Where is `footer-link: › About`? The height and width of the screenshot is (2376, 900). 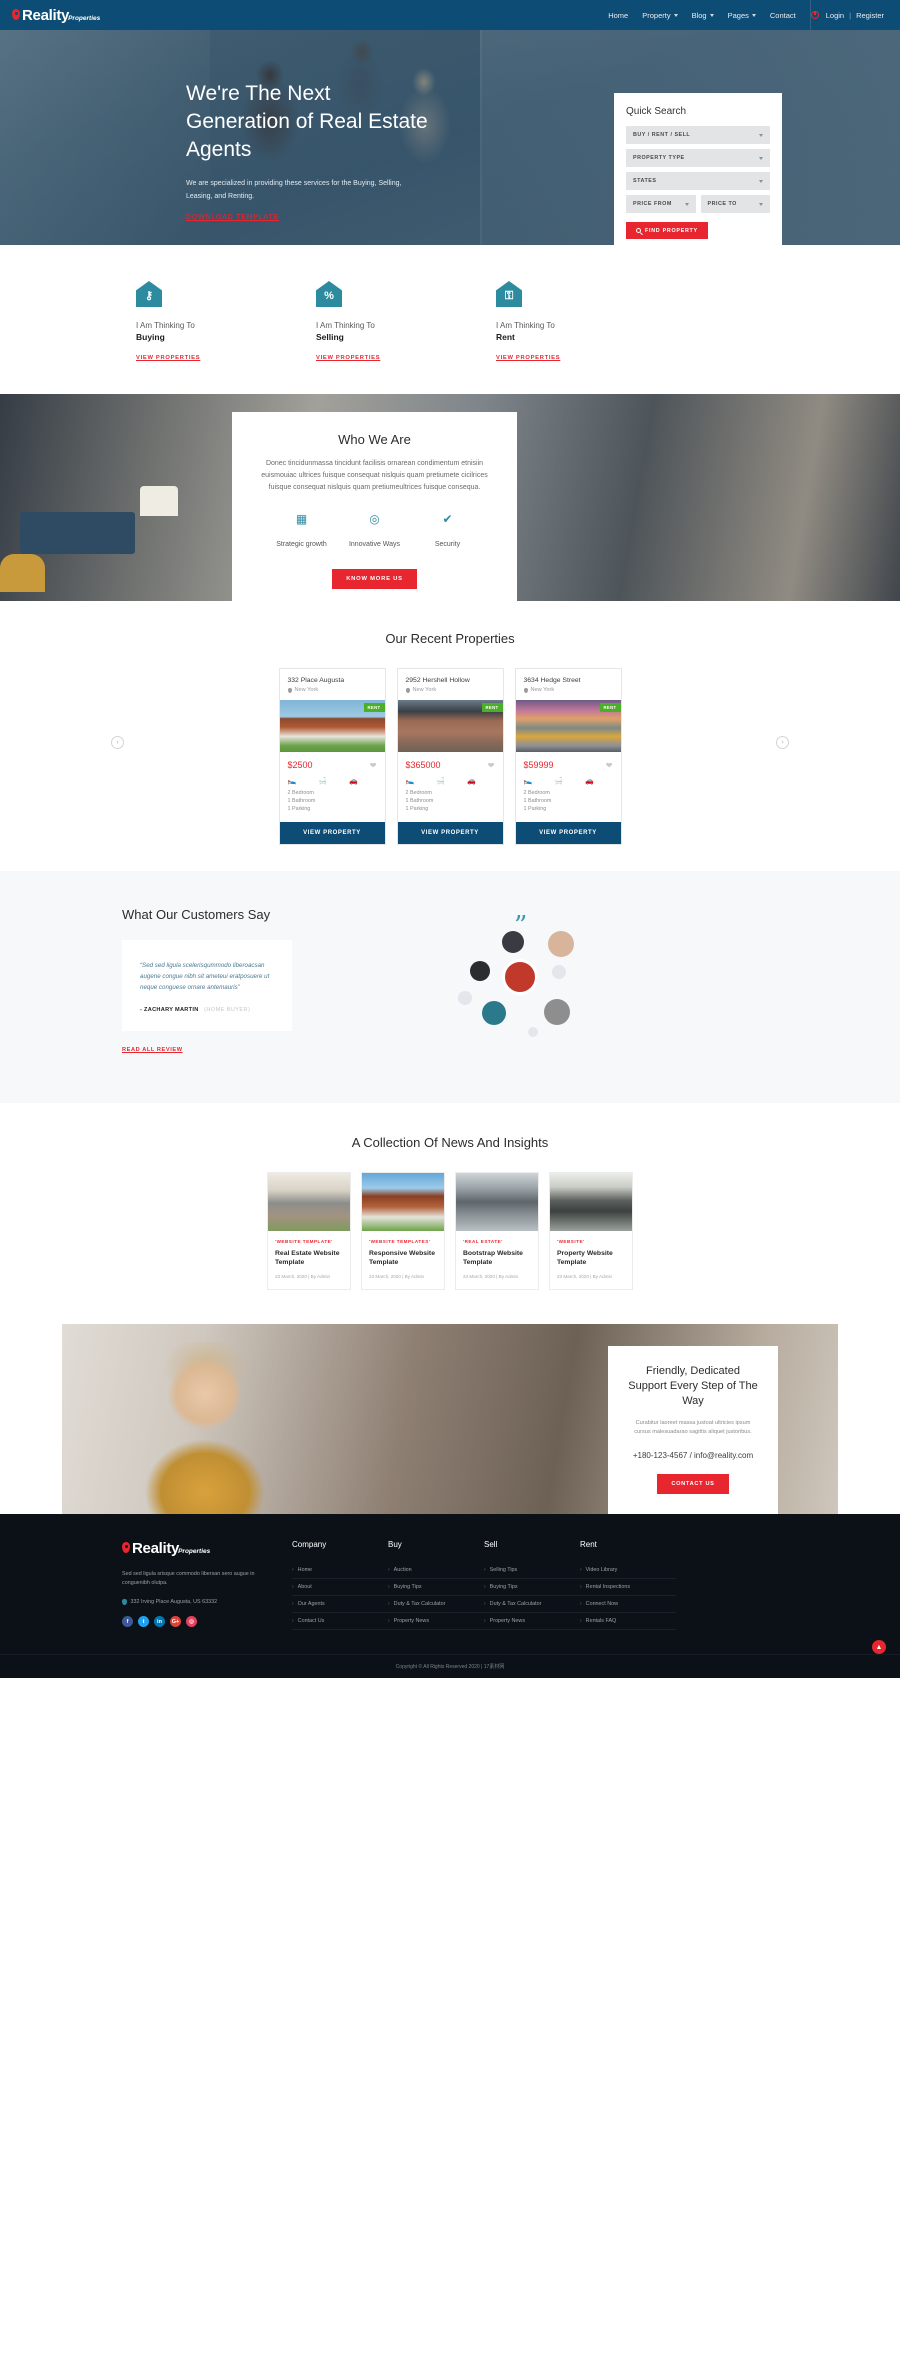
footer-link: › About is located at coordinates (340, 1587).